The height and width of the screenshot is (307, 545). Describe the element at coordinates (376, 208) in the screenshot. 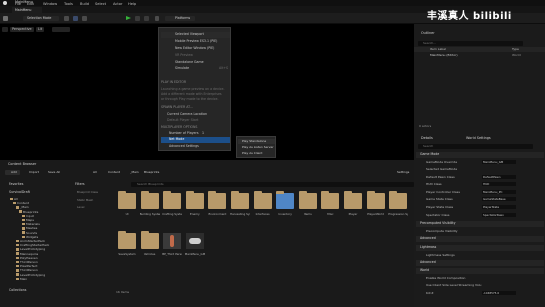

I see `folder-asset: PlayerWorld` at that location.